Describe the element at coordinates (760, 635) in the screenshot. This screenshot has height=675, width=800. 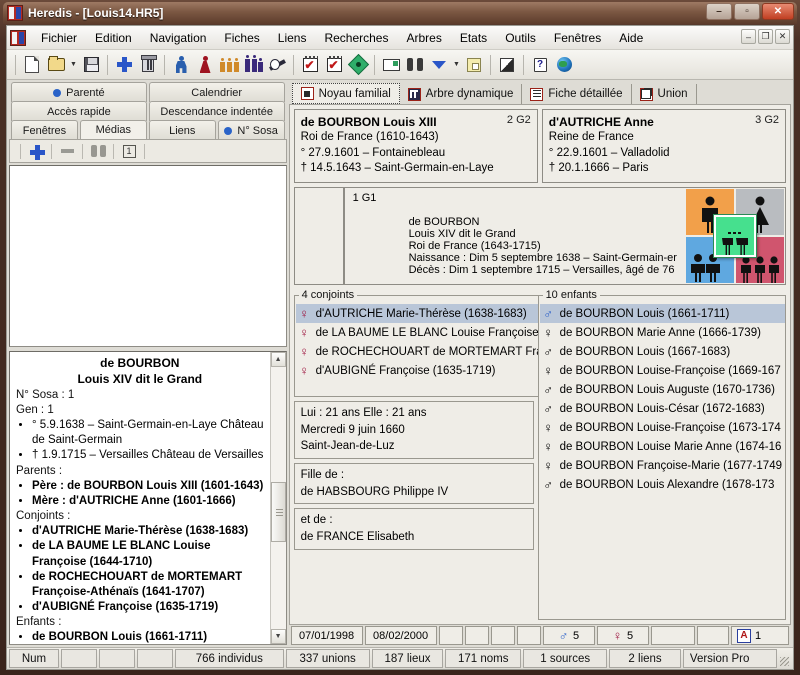
I see `annotation-cell: A 1` at that location.